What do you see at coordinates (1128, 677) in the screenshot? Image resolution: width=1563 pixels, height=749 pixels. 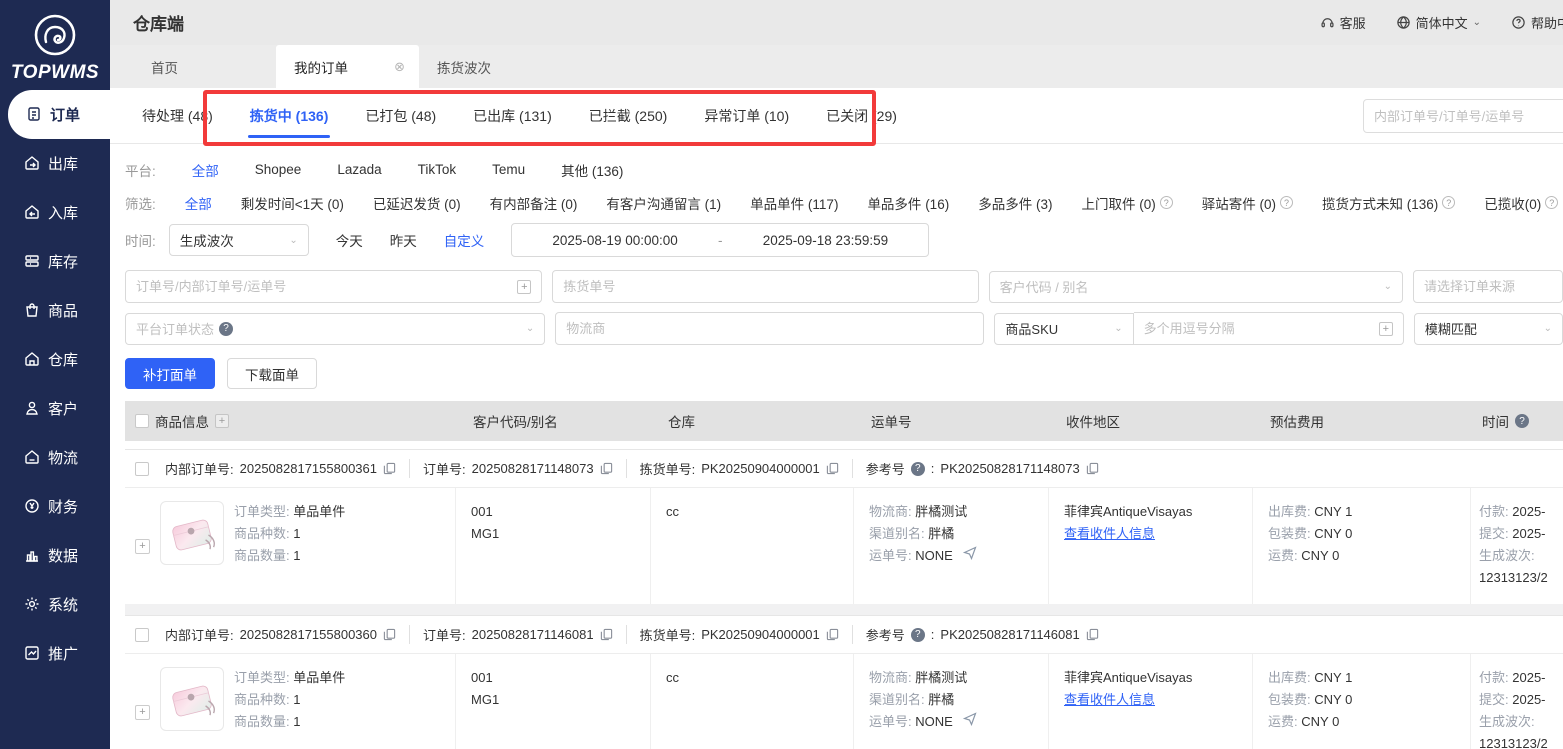 I see `region-value: 菲律宾AntiqueVisayas` at bounding box center [1128, 677].